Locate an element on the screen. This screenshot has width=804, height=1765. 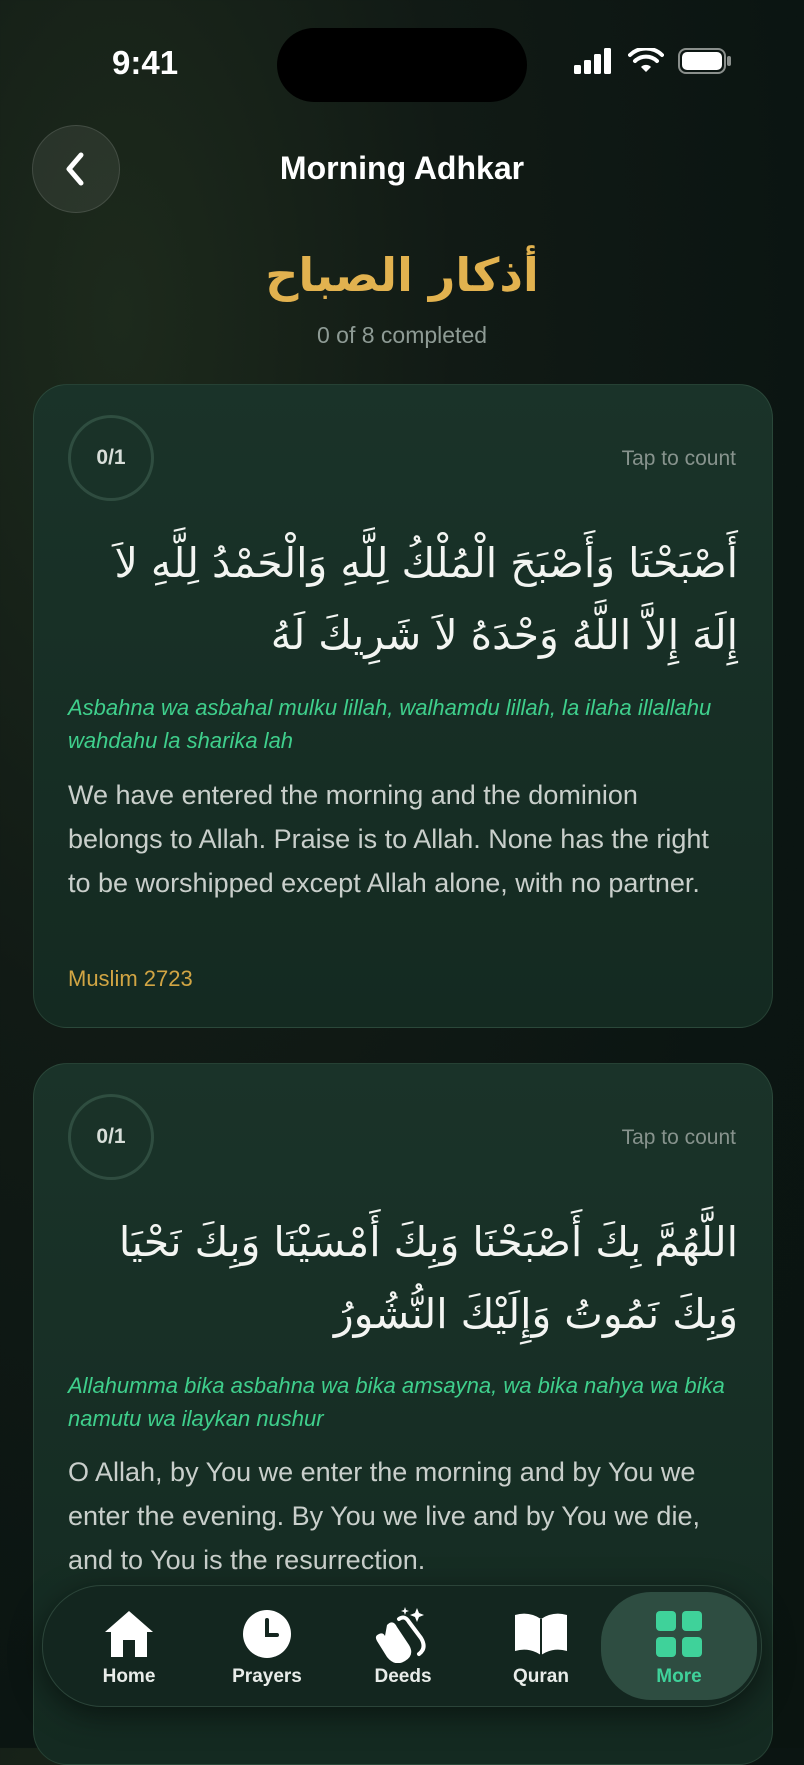
tab-label: Home is located at coordinates (129, 1676).